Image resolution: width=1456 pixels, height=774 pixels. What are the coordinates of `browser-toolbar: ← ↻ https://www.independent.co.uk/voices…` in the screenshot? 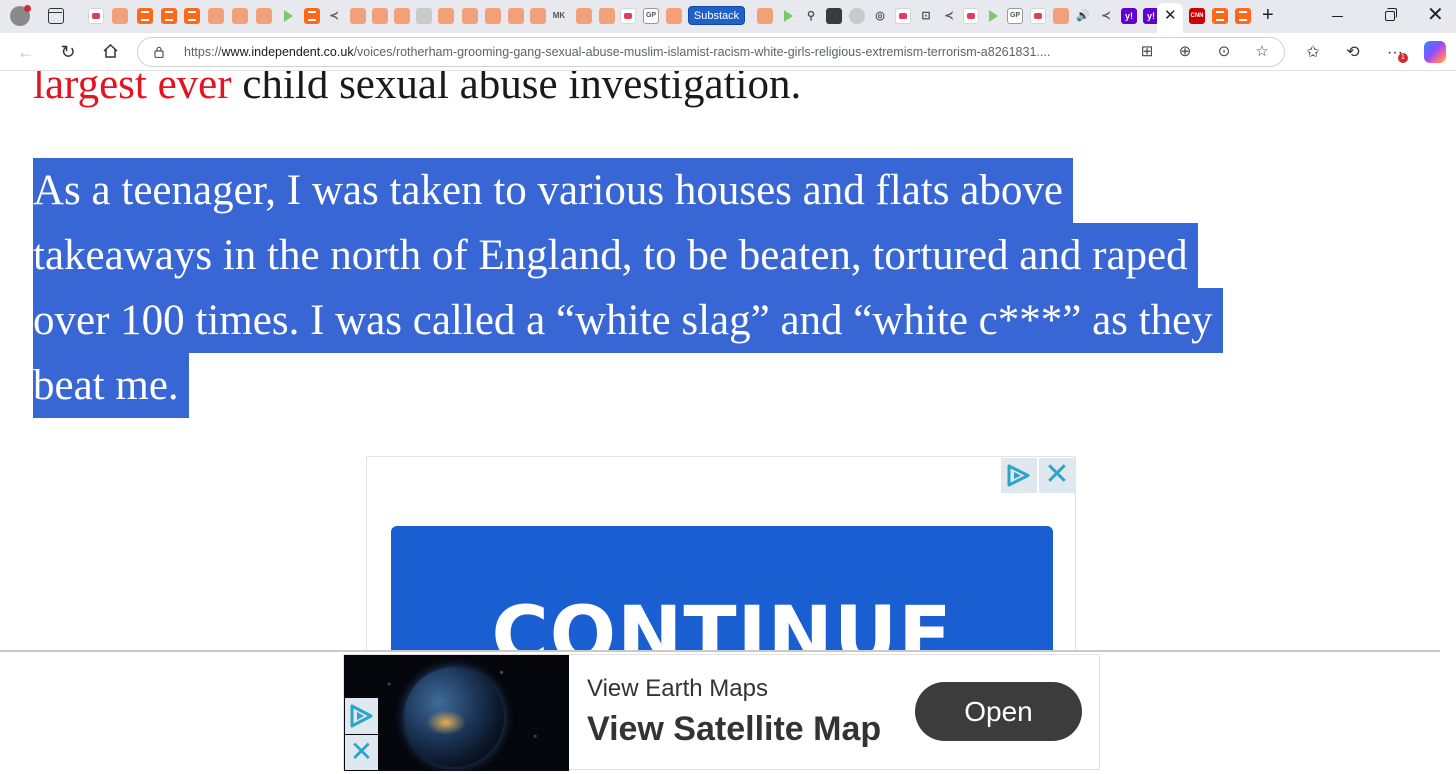 It's located at (728, 52).